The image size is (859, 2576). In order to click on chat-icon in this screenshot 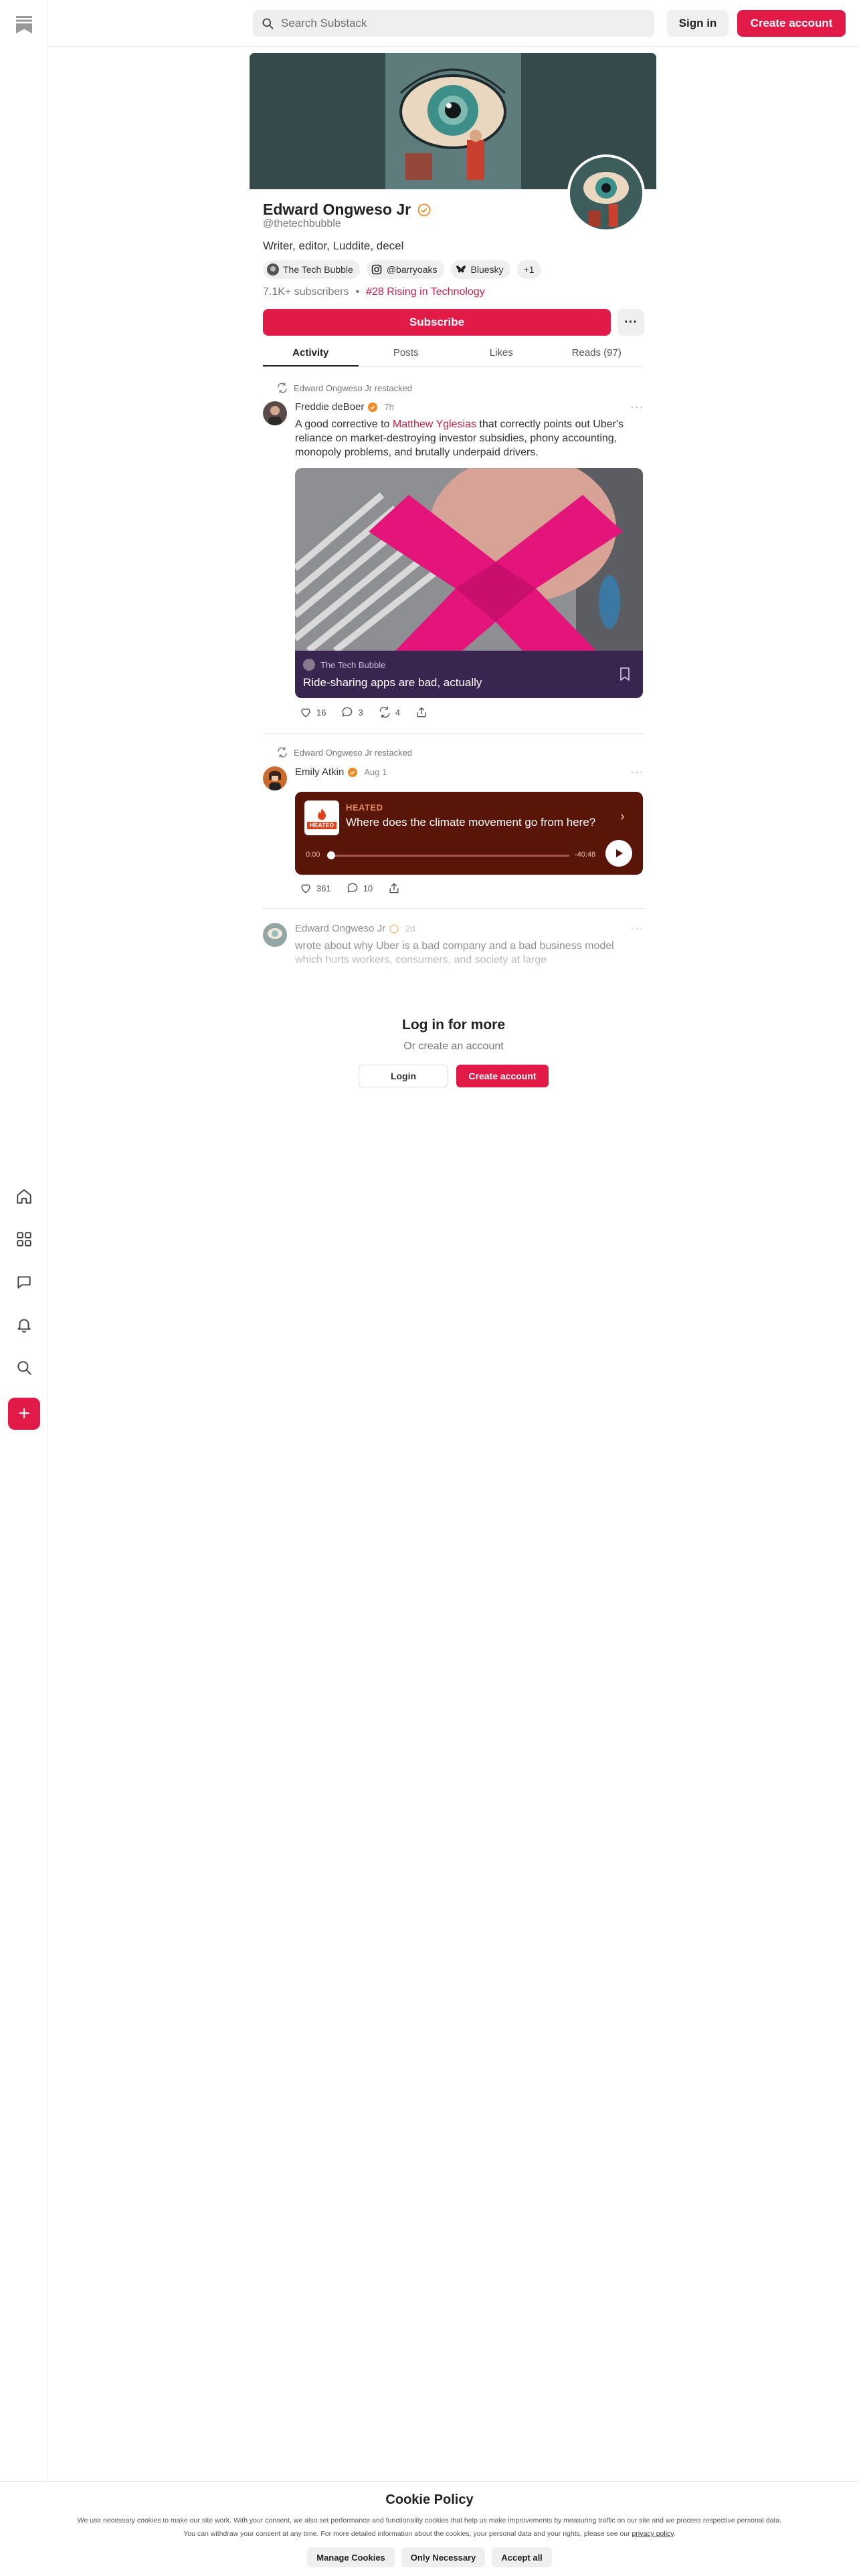, I will do `click(24, 1282)`.